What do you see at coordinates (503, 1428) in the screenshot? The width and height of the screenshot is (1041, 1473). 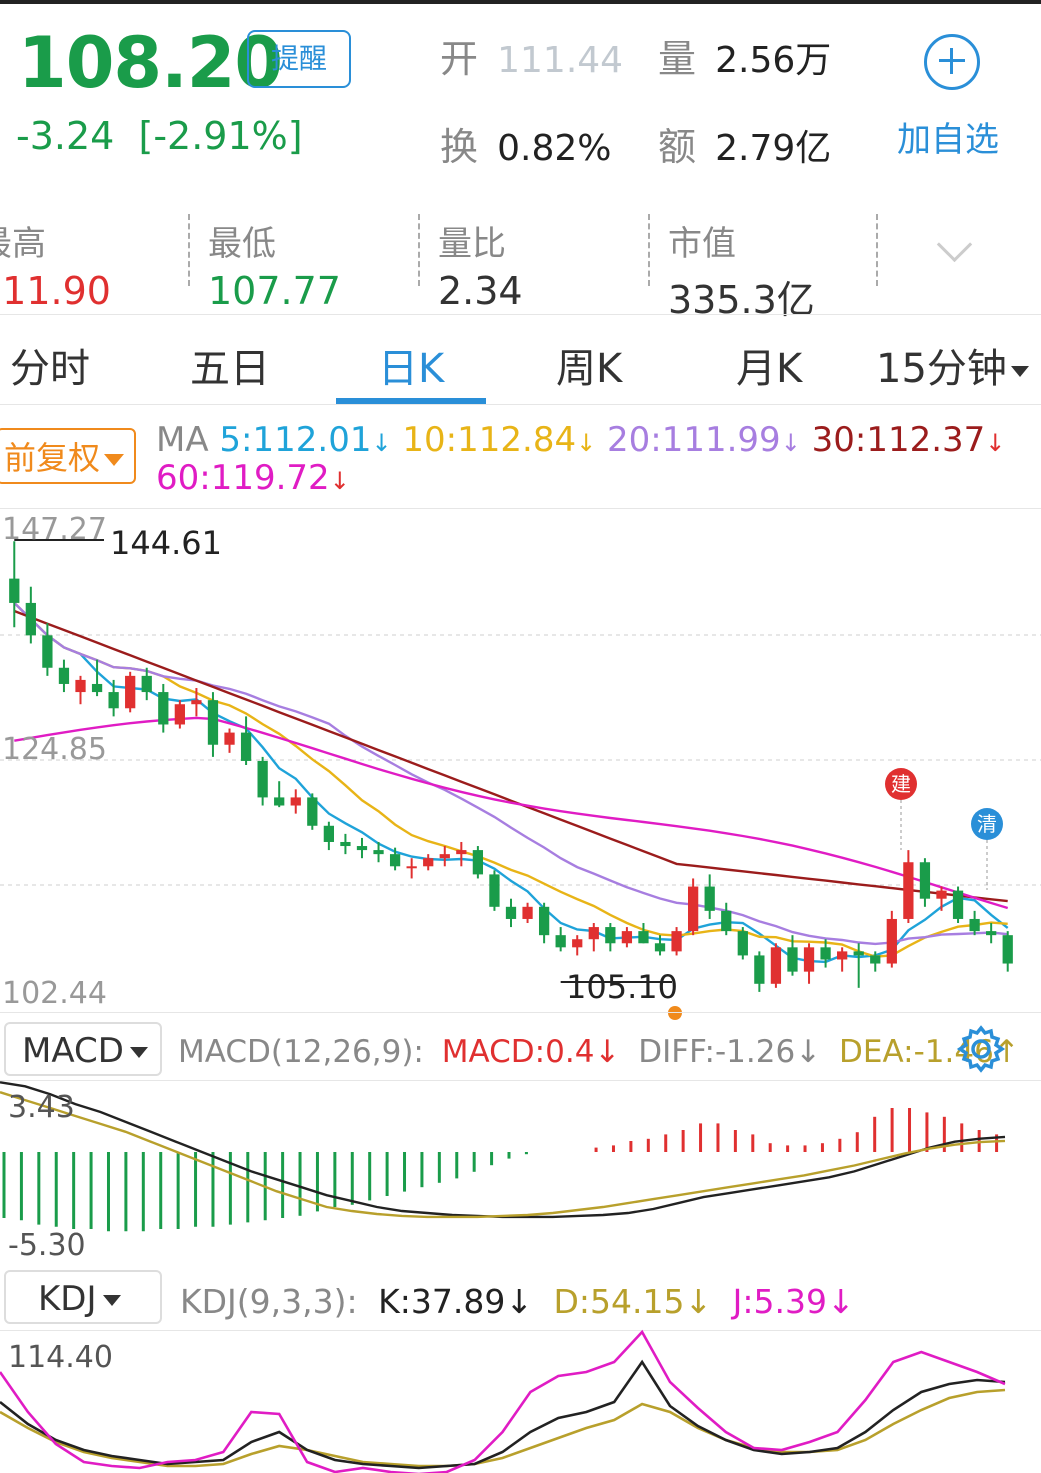 I see `kdj-d-line` at bounding box center [503, 1428].